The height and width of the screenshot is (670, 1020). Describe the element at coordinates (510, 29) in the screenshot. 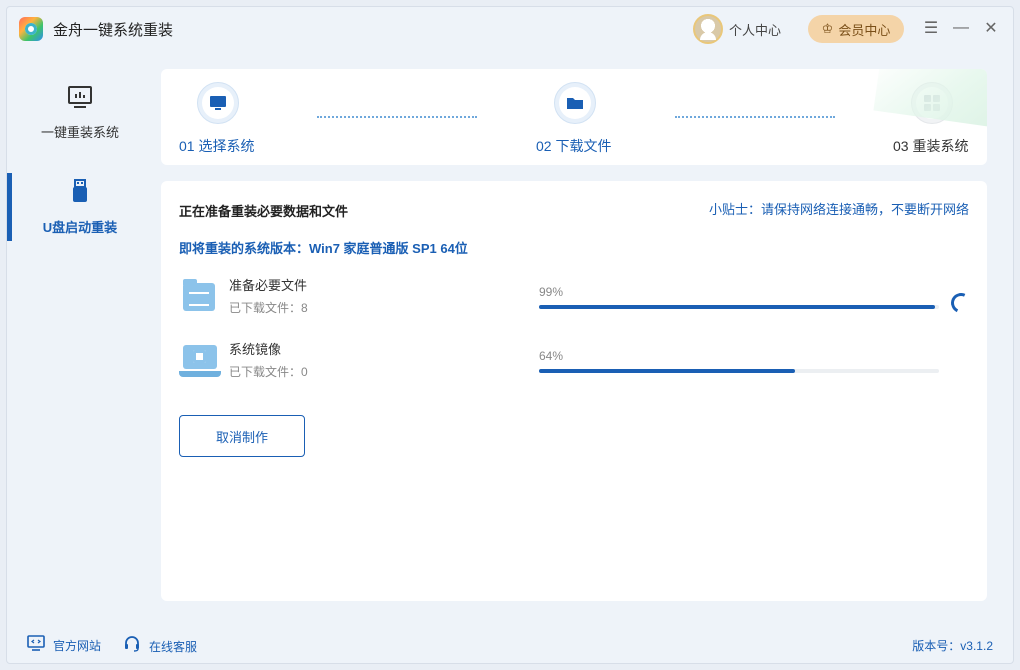

I see `title-bar: 金舟一键系统重装 个人中心 ♔ 会员中心 ☰ — ✕` at that location.